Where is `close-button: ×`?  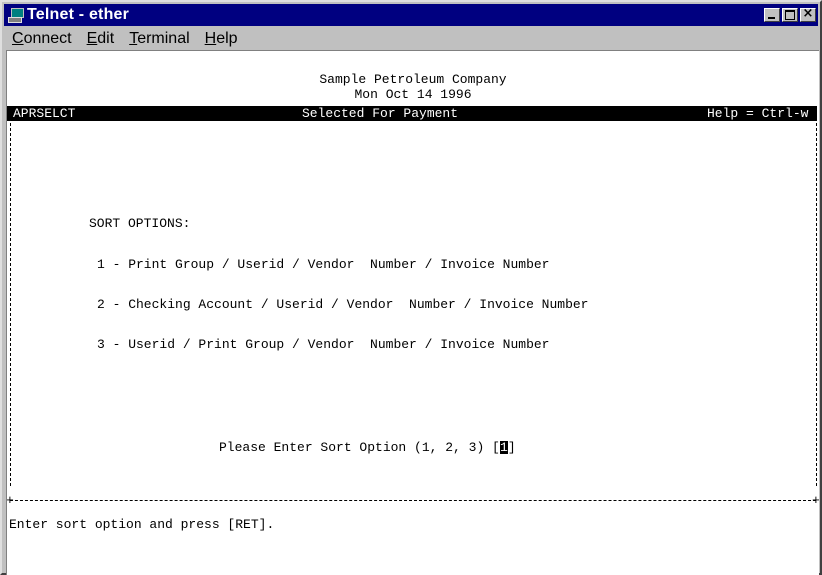
close-button: × is located at coordinates (808, 14).